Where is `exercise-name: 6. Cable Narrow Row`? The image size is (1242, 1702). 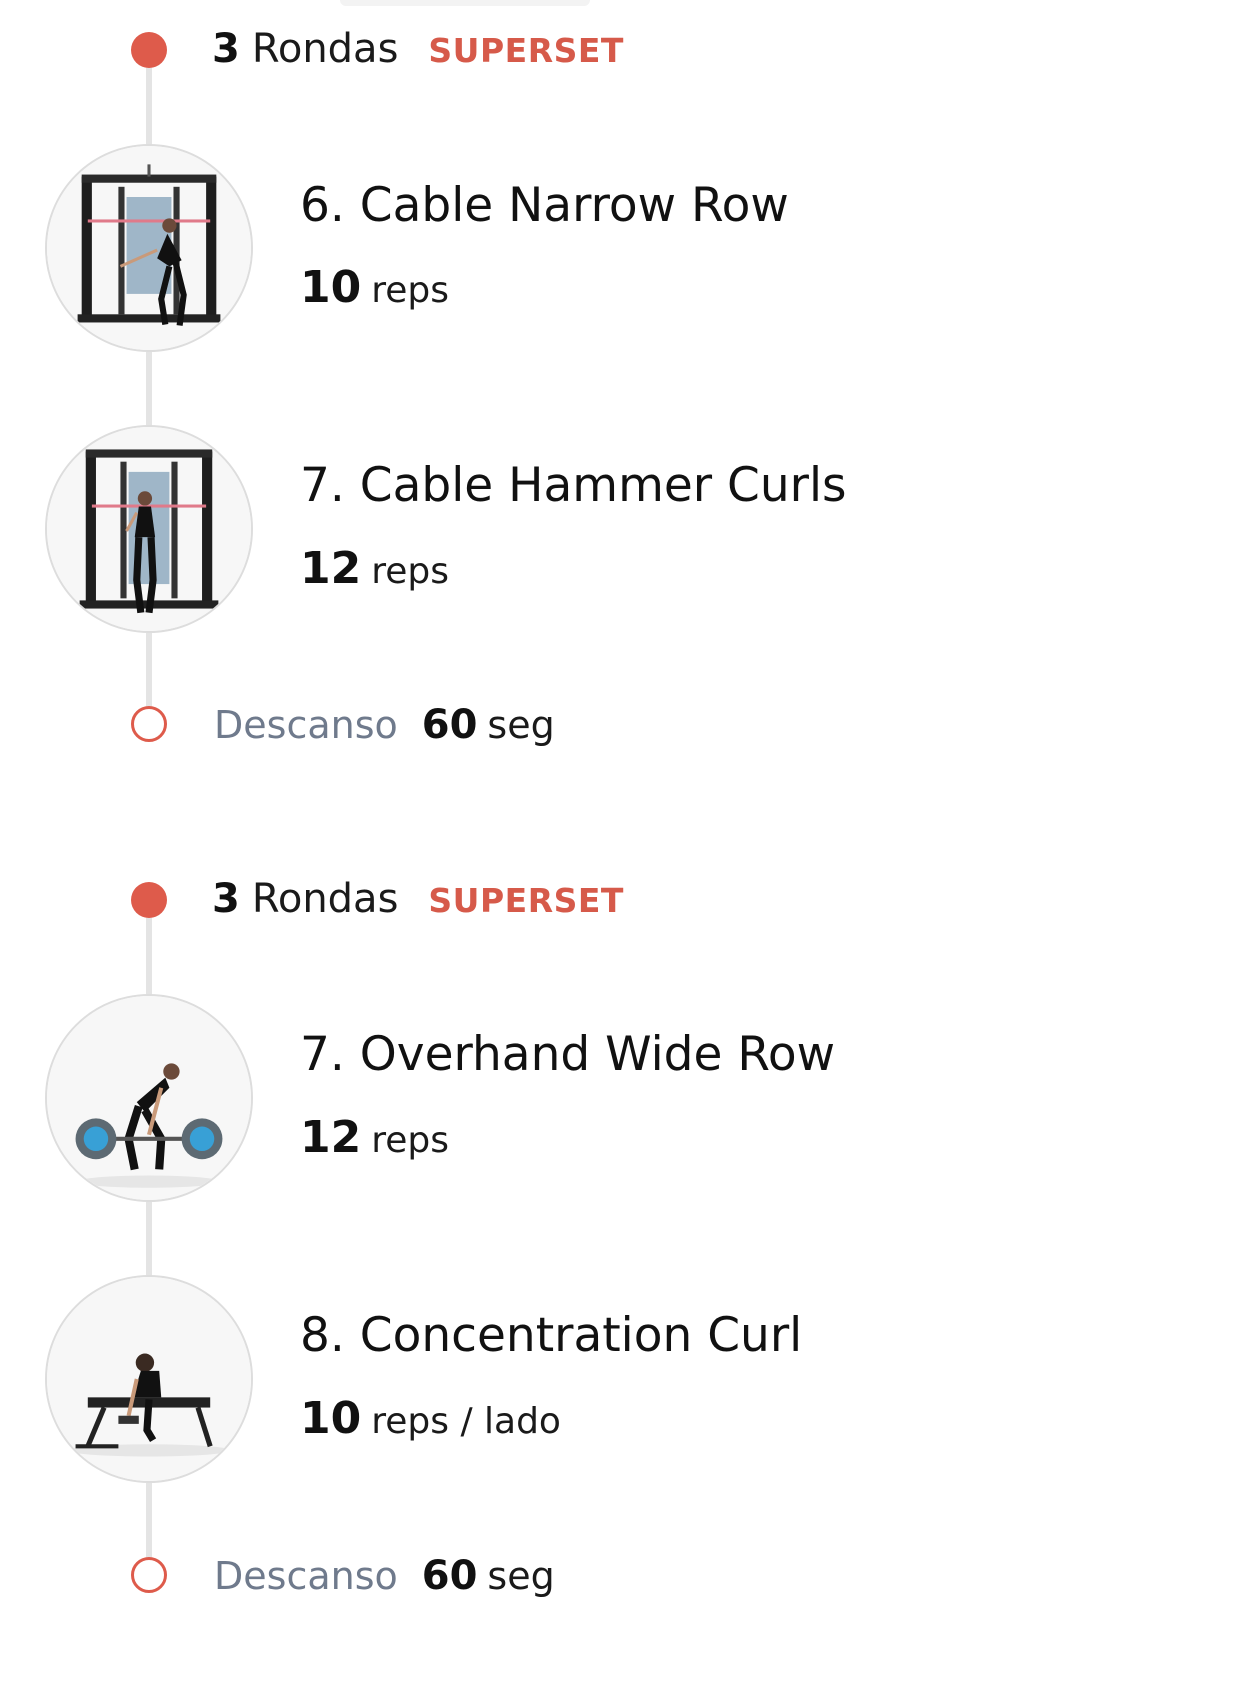 exercise-name: 6. Cable Narrow Row is located at coordinates (544, 205).